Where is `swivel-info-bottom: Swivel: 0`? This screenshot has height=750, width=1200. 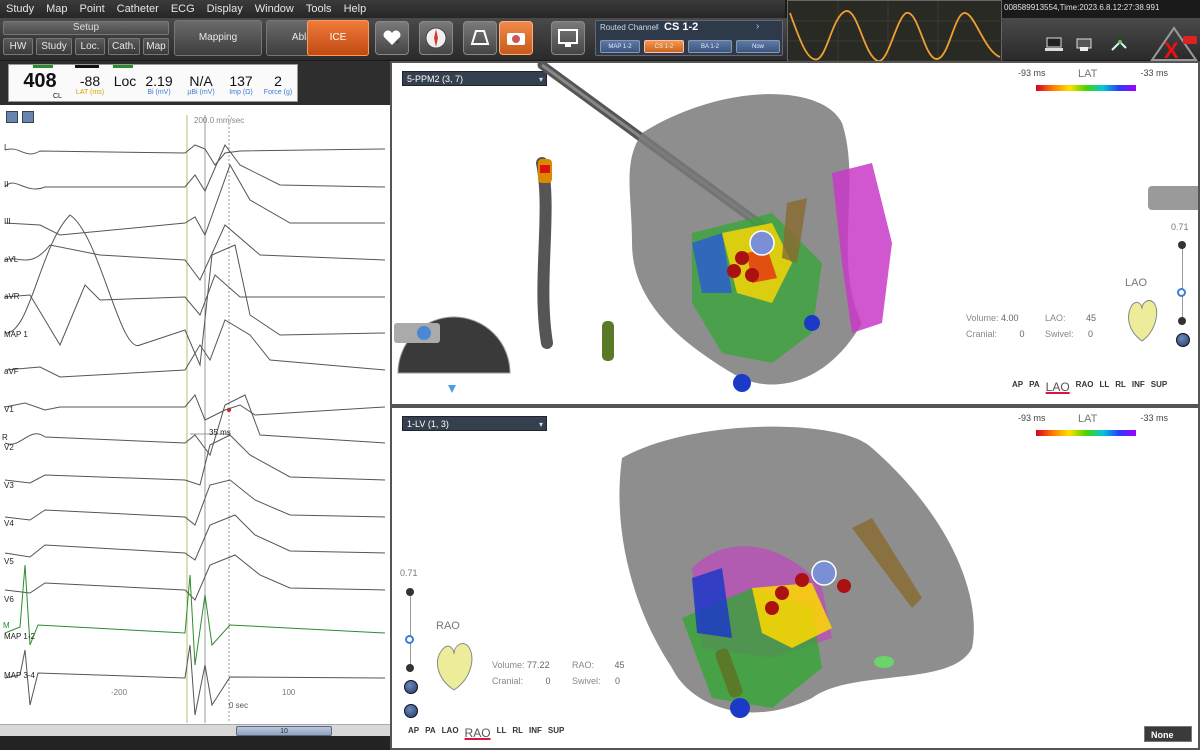 swivel-info-bottom: Swivel: 0 is located at coordinates (596, 681).